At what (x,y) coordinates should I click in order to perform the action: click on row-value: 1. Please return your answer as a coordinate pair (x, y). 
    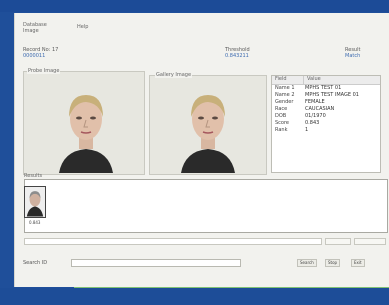
    Looking at the image, I should click on (307, 130).